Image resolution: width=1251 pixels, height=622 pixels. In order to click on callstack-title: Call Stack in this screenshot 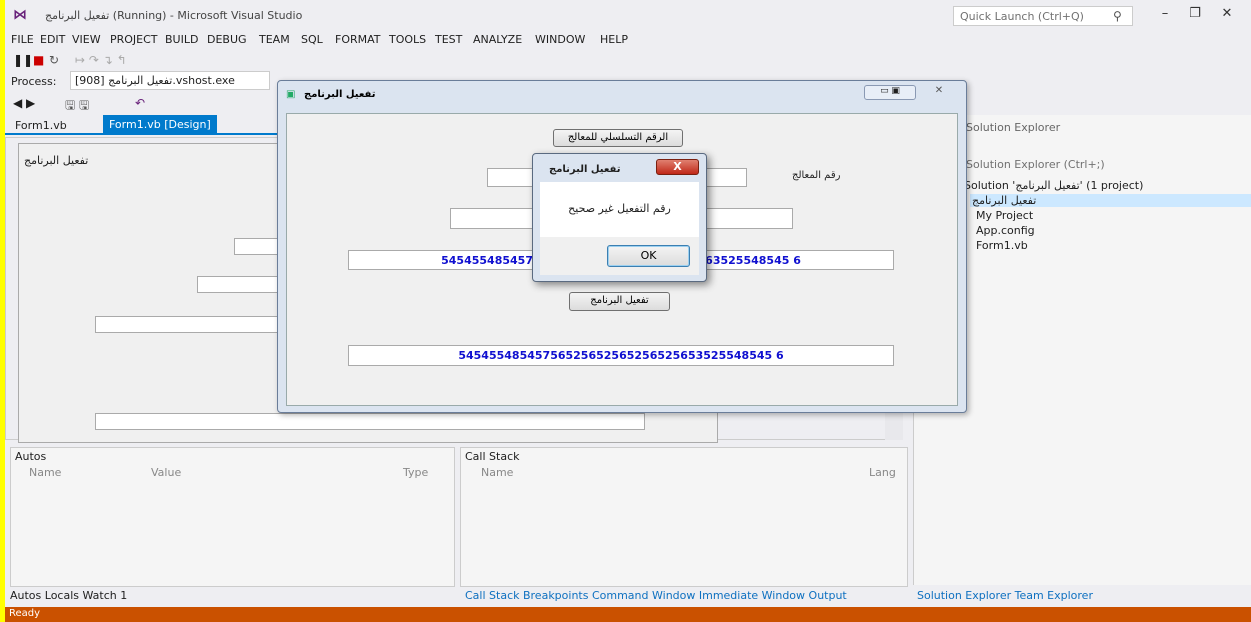, I will do `click(492, 456)`.